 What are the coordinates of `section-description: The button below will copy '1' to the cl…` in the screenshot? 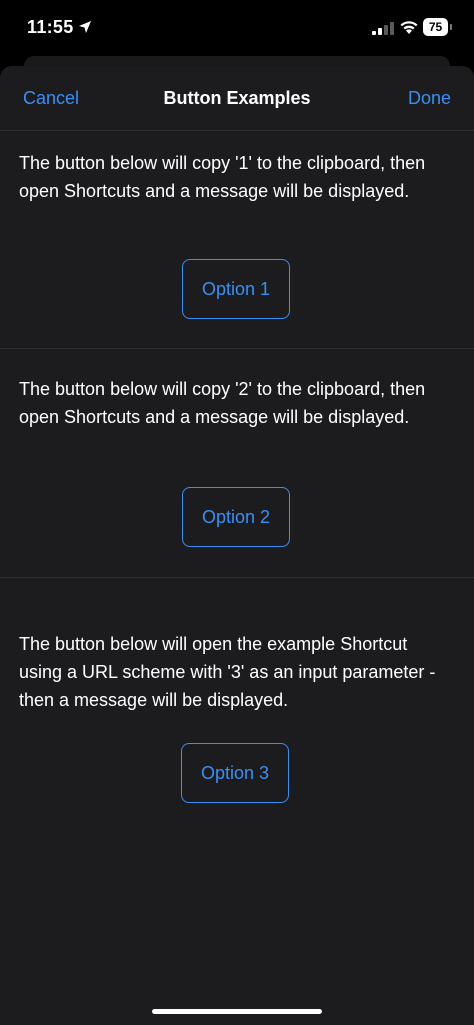 It's located at (222, 177).